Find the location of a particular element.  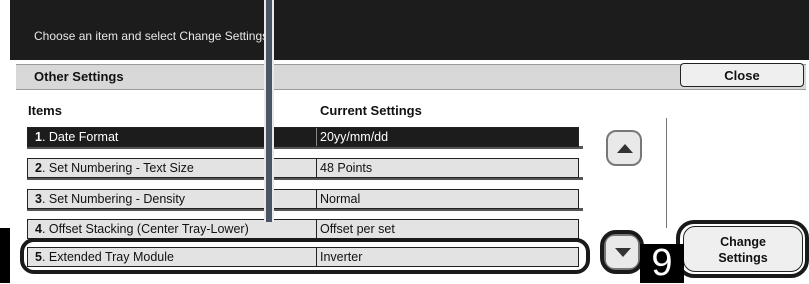

callout-marker-left is located at coordinates (5, 255).